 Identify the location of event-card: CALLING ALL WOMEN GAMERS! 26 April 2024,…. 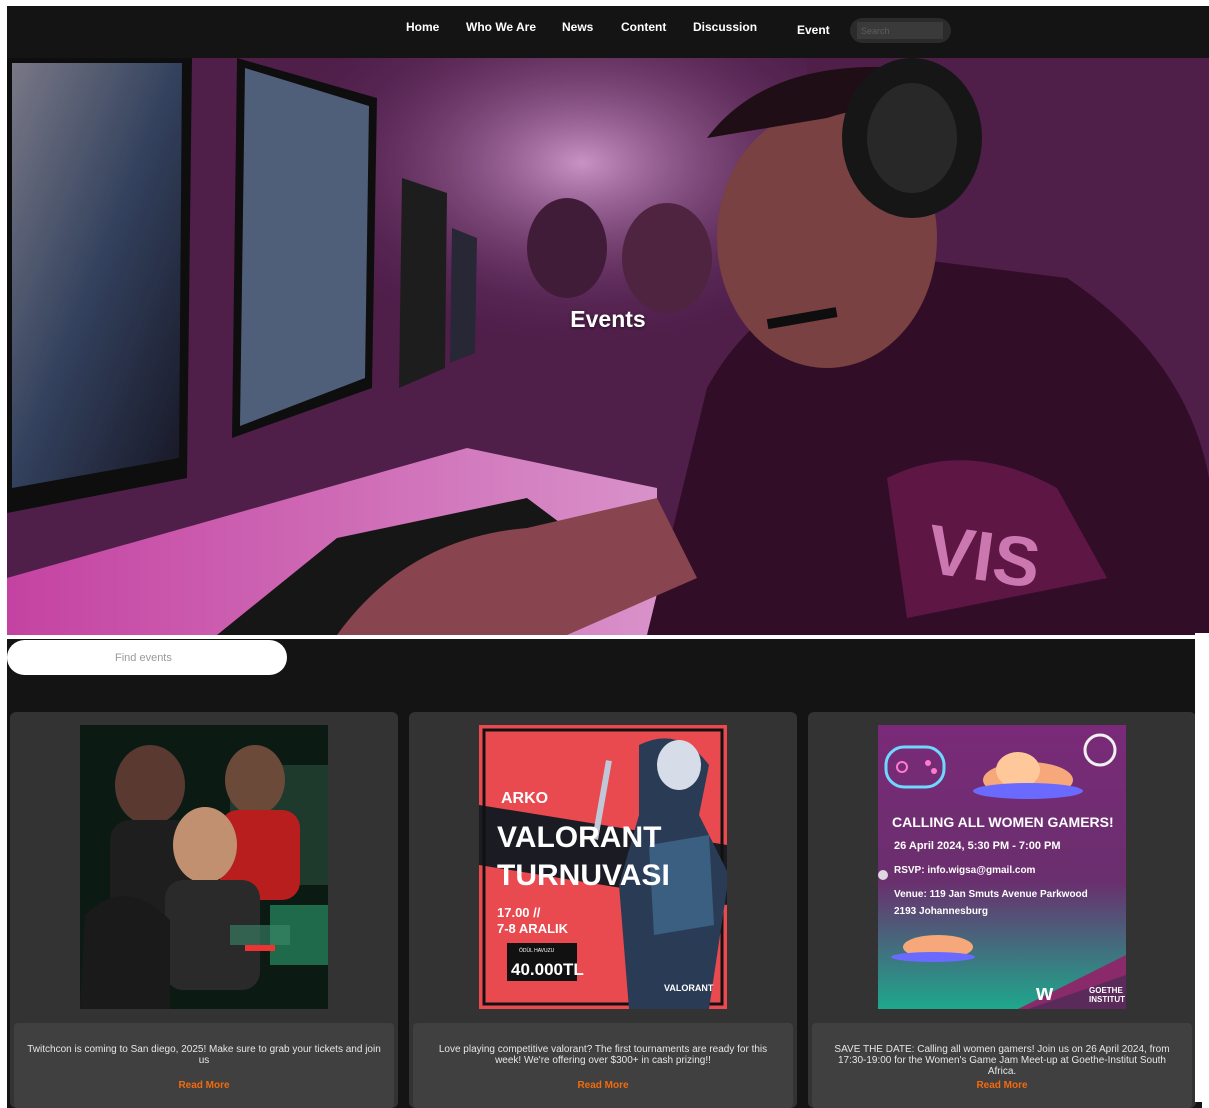
(1002, 910).